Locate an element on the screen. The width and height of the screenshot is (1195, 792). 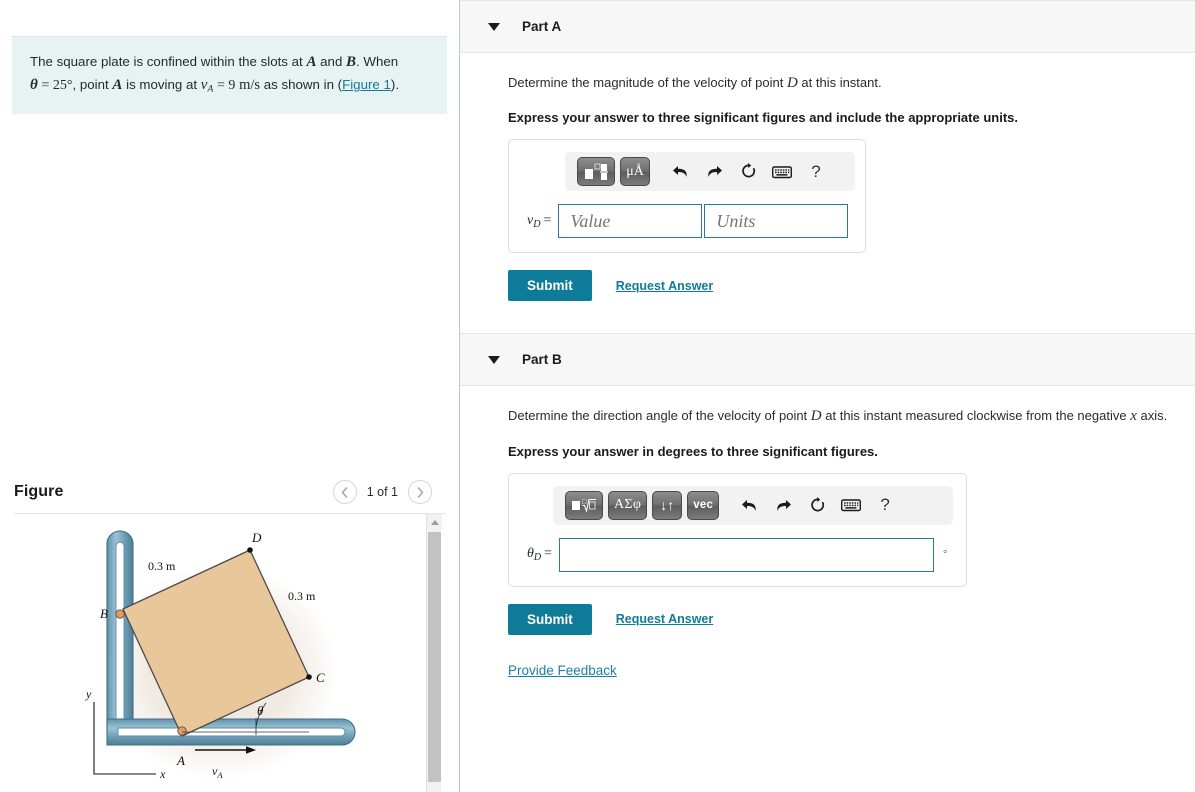
label-b: B is located at coordinates (104, 613).